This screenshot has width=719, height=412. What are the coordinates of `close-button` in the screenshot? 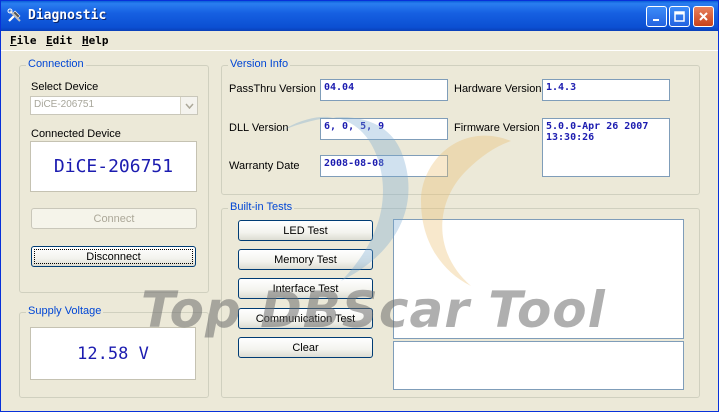 It's located at (703, 16).